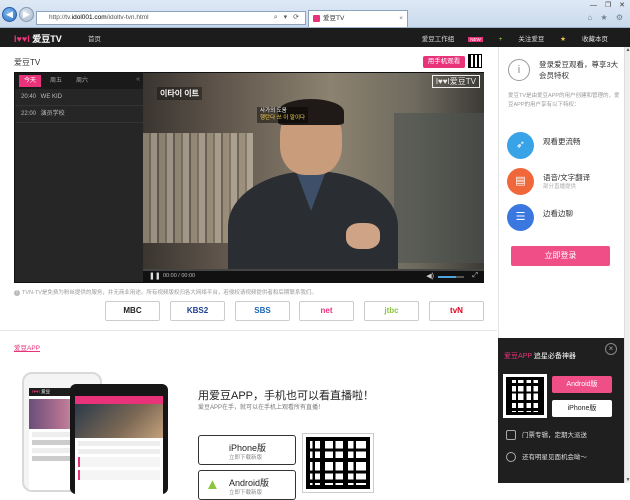 The width and height of the screenshot is (630, 500). Describe the element at coordinates (401, 18) in the screenshot. I see `tab-close-icon: ×` at that location.